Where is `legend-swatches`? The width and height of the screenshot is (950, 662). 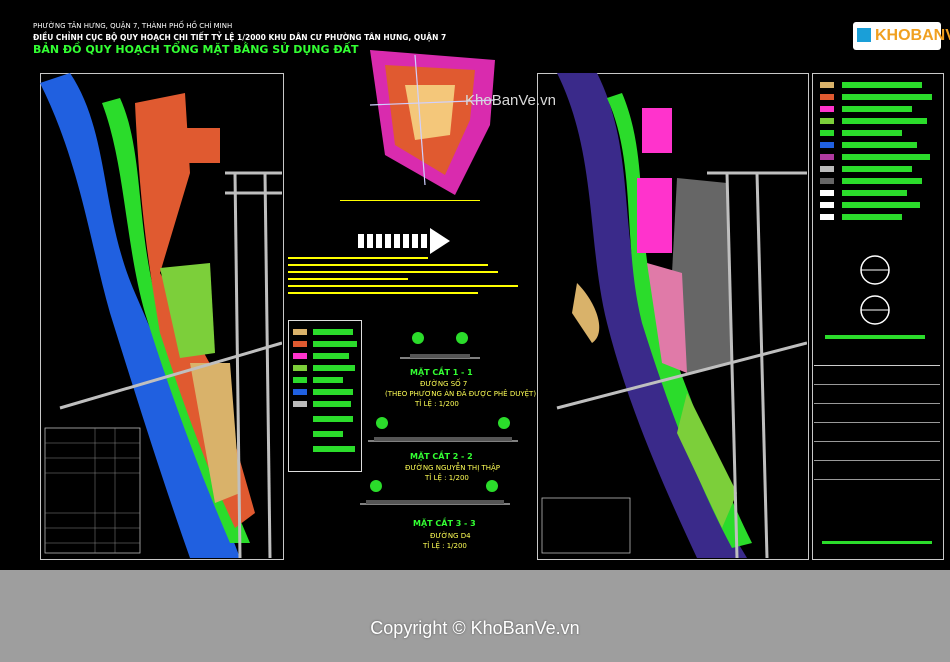
legend-swatches is located at coordinates (877, 160).